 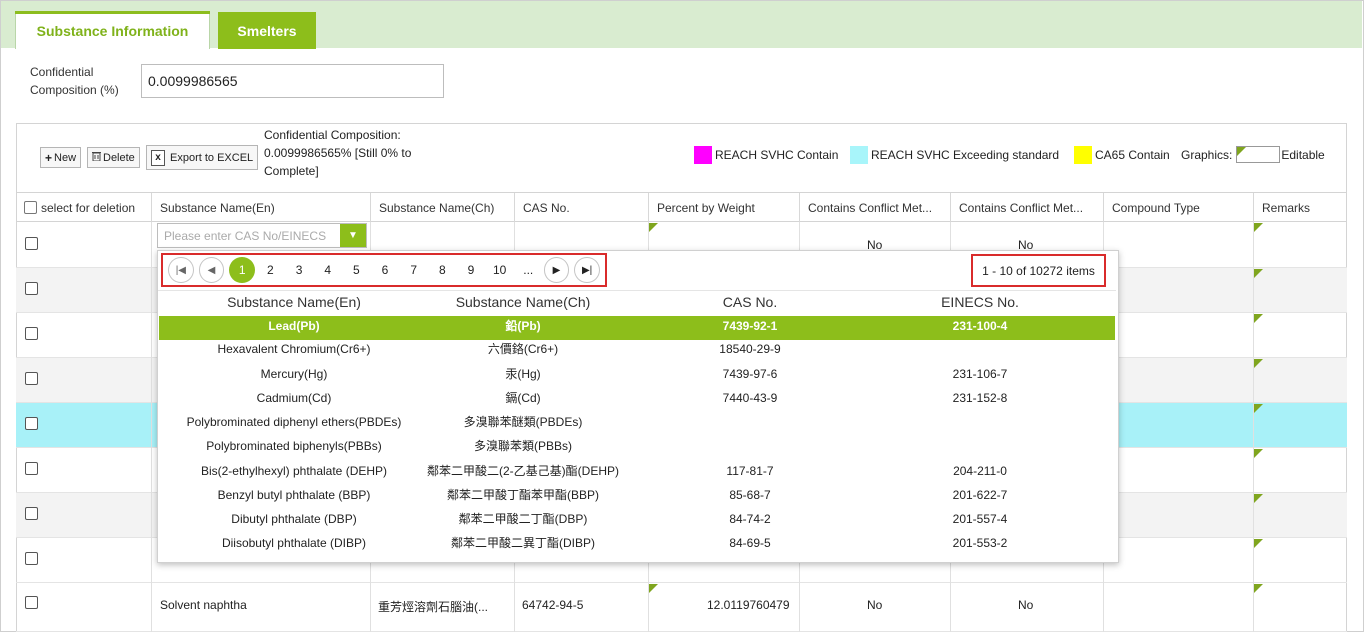 What do you see at coordinates (523, 471) in the screenshot?
I see `popup-cell-name-ch: 鄰苯二甲酸二(2-乙基己基)酯(DEHP)` at bounding box center [523, 471].